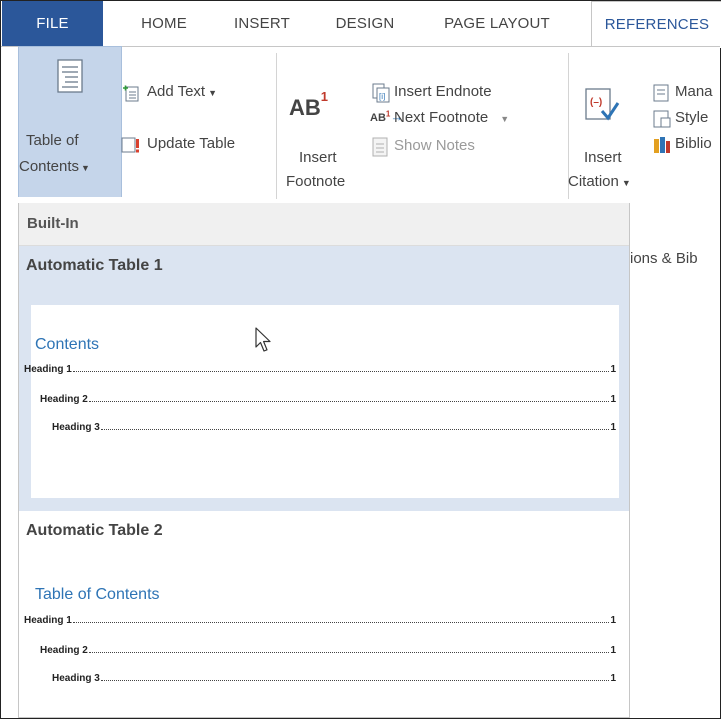 The height and width of the screenshot is (719, 721). I want to click on citations-bibliography-group-label: ions & Bib, so click(664, 258).